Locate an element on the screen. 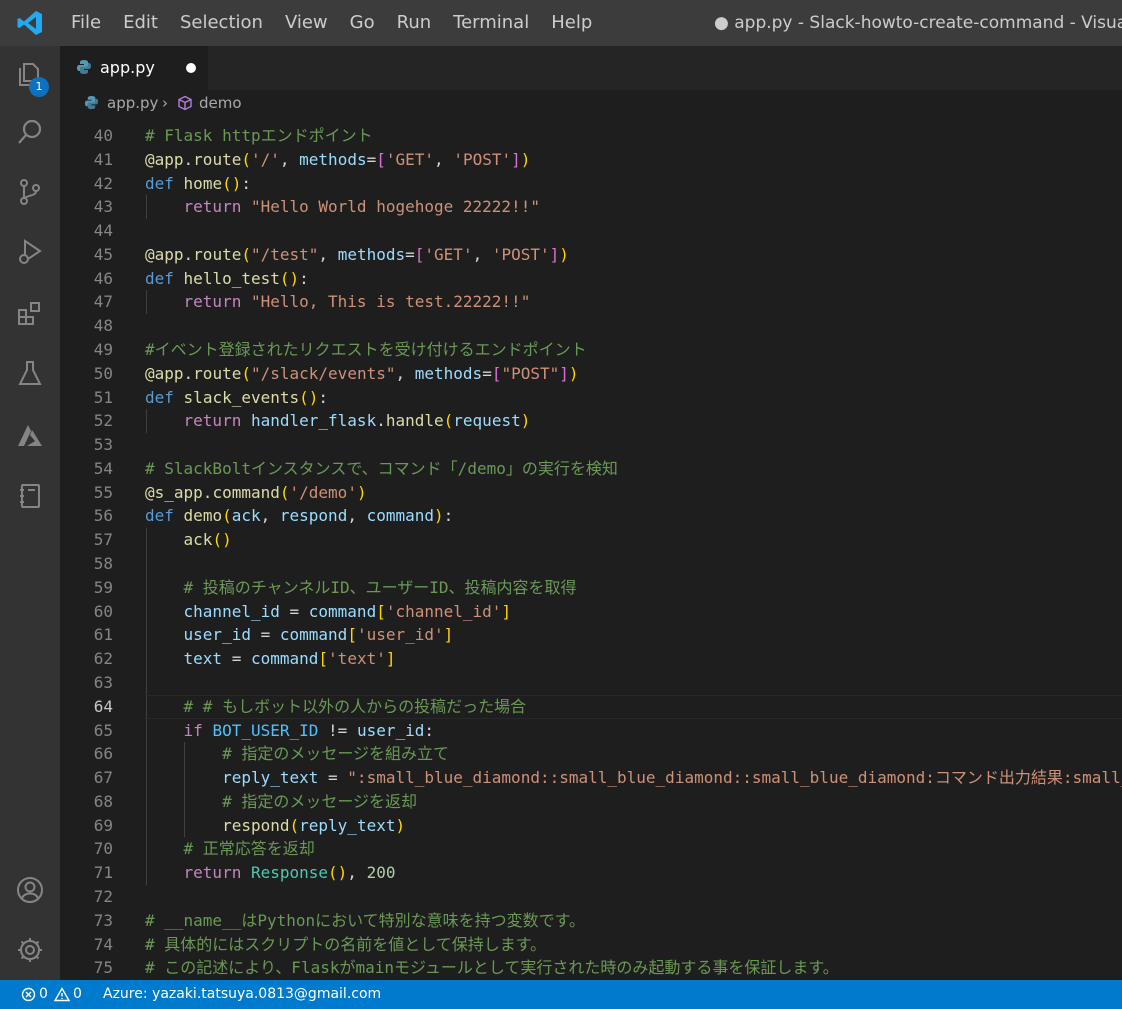  run-debug-icon is located at coordinates (30, 252).